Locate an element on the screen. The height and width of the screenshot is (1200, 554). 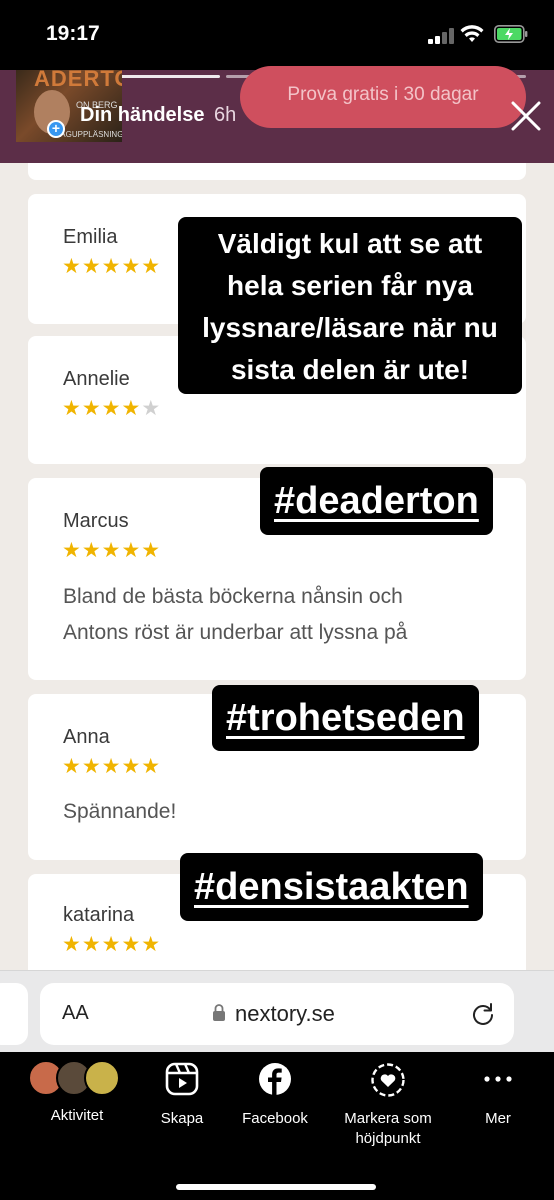
facebook-label: Facebook is located at coordinates (275, 1118).